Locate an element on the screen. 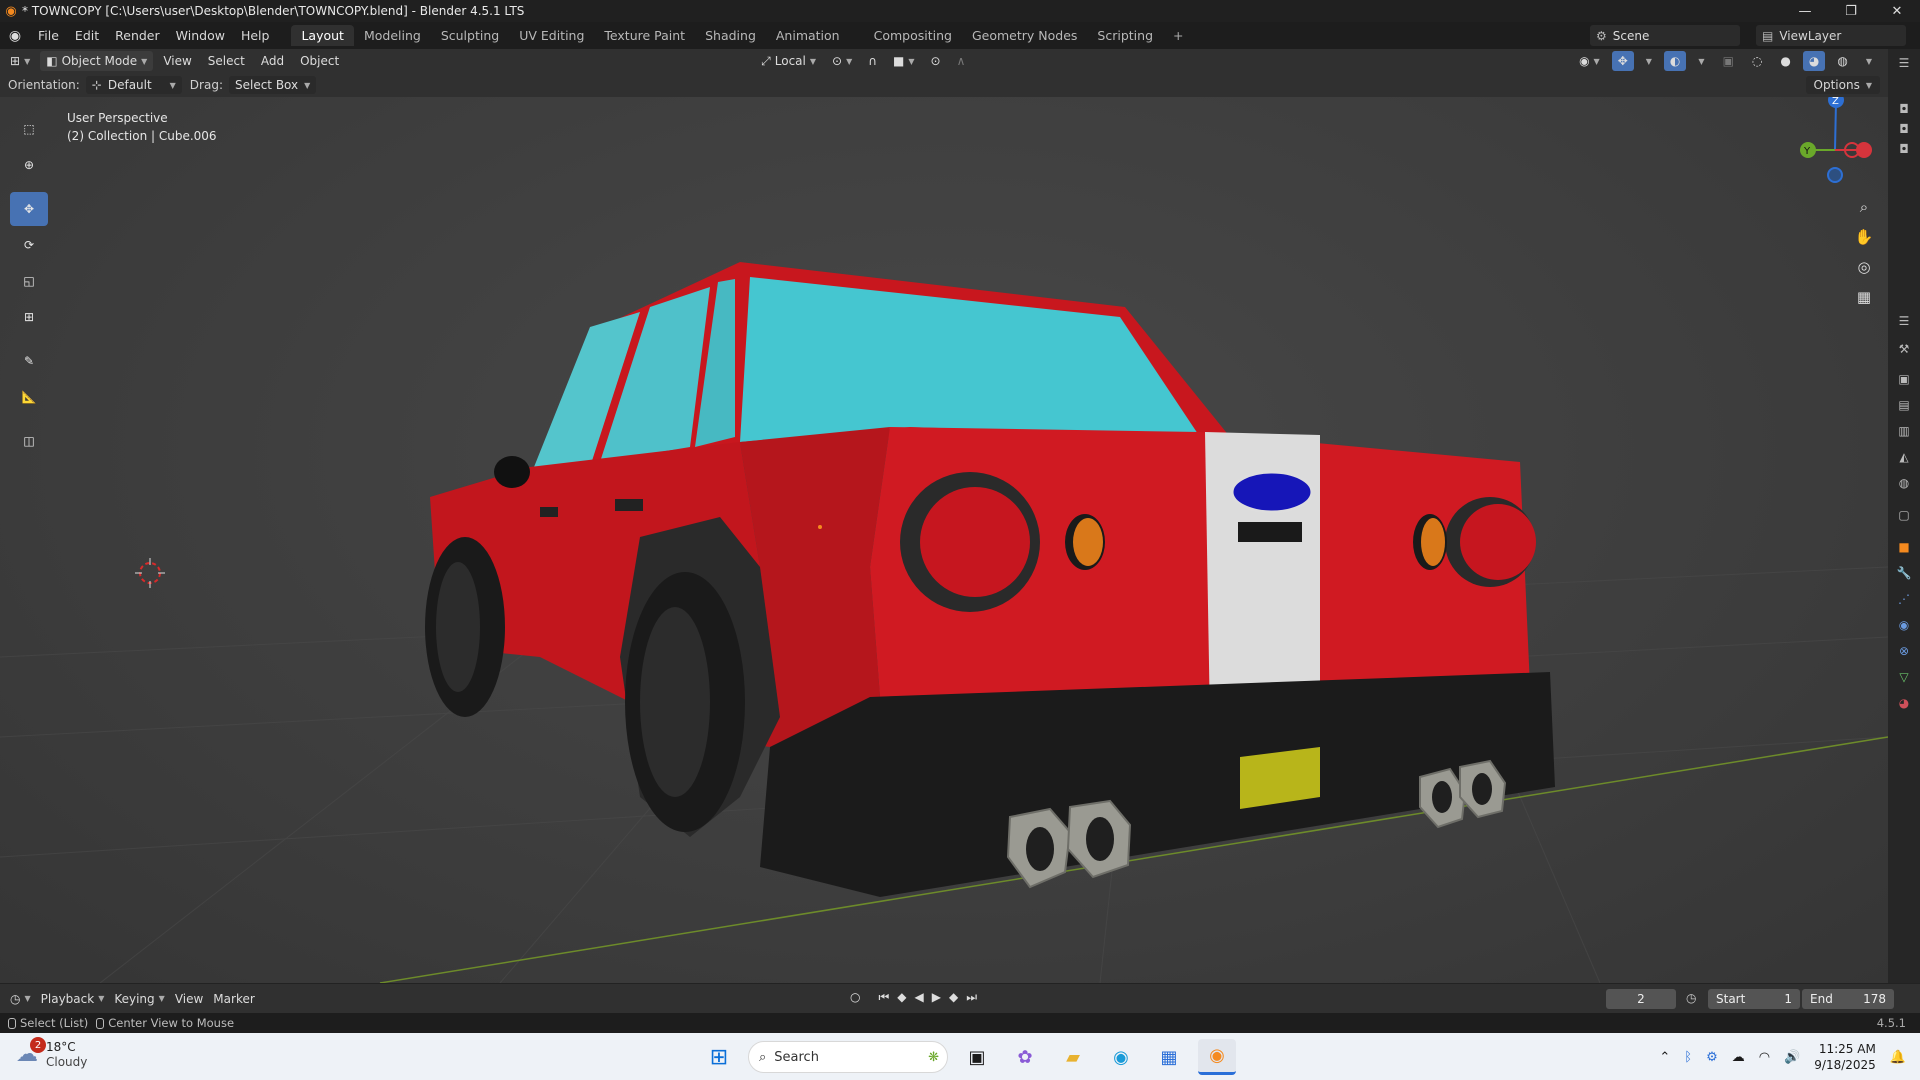 Image resolution: width=1920 pixels, height=1080 pixels. zoom-view-button: ⌕ is located at coordinates (1864, 207).